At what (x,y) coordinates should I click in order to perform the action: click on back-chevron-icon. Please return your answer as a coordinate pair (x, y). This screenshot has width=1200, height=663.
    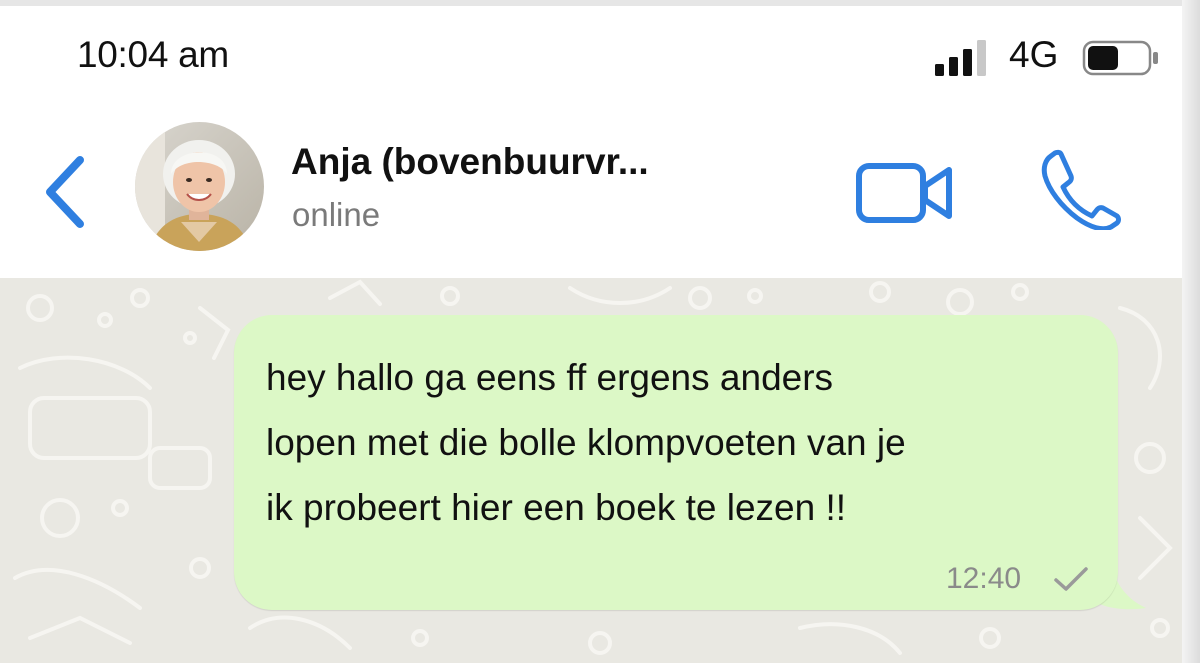
    Looking at the image, I should click on (65, 192).